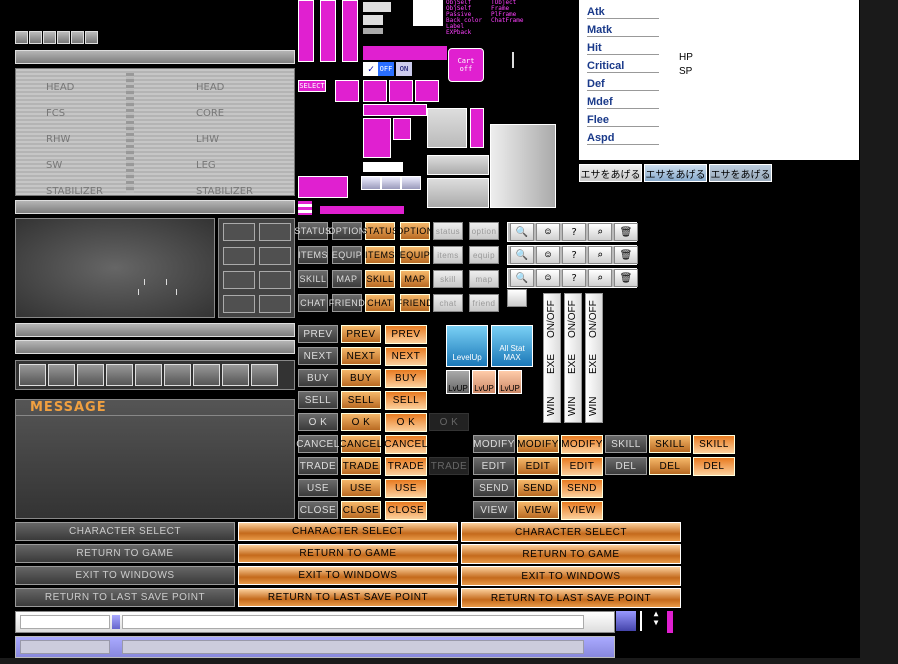  What do you see at coordinates (484, 231) in the screenshot?
I see `menu-option-button: option` at bounding box center [484, 231].